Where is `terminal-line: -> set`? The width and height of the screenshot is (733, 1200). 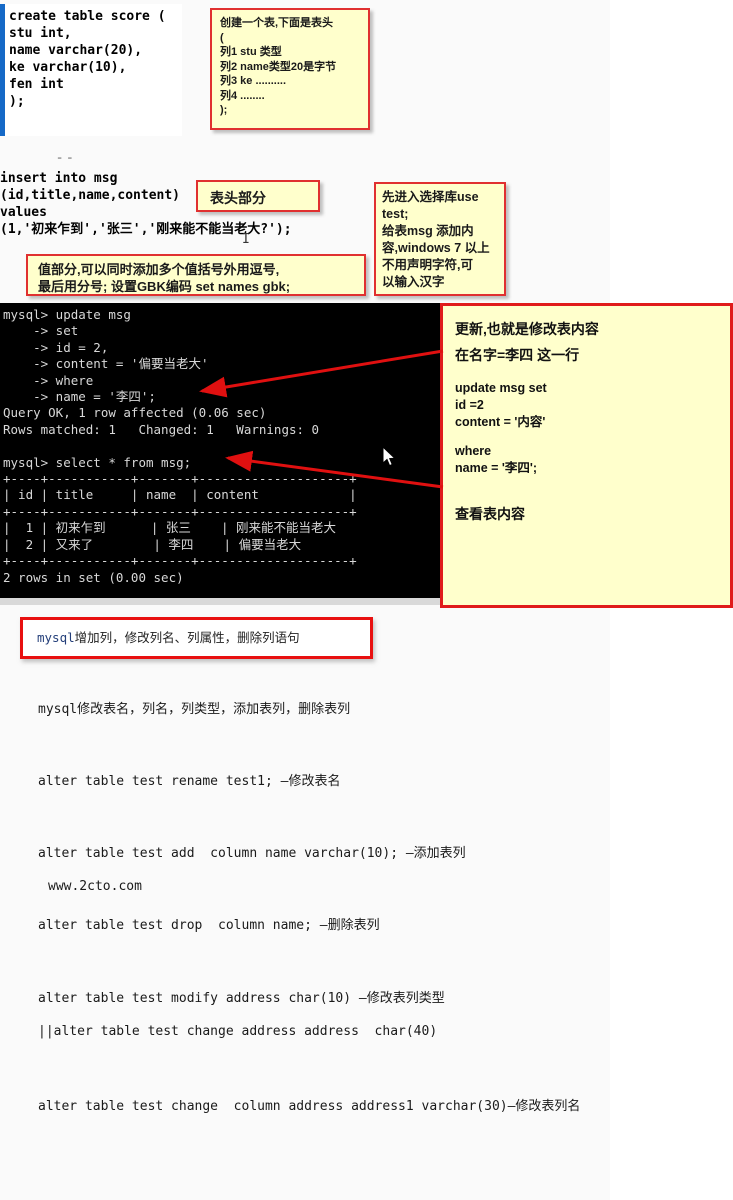
terminal-line: -> set is located at coordinates (41, 331).